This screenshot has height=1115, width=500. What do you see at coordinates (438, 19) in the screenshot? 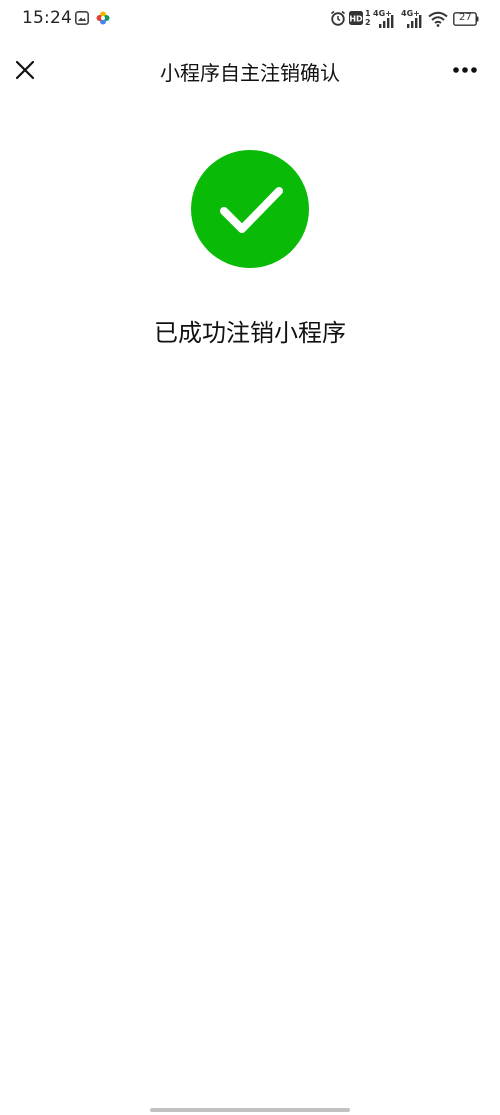
I see `wifi-icon` at bounding box center [438, 19].